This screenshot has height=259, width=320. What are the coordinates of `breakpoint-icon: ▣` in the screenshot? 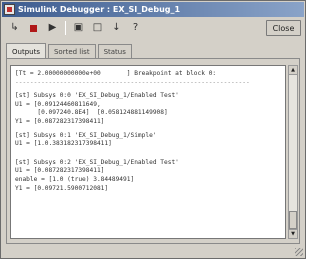 It's located at (78, 28).